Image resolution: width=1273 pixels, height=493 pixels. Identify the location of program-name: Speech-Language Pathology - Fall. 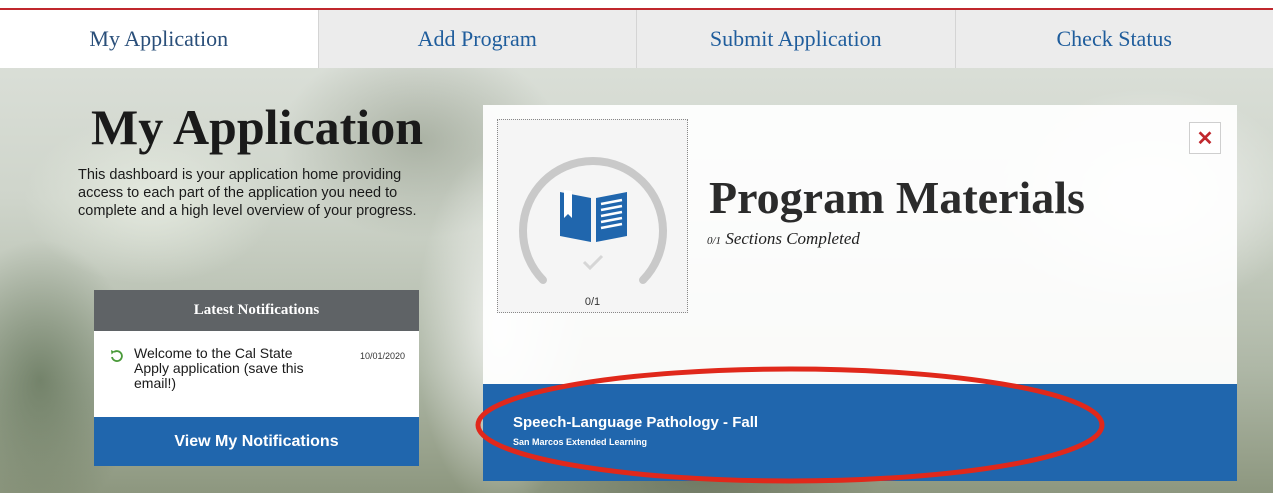
(636, 422).